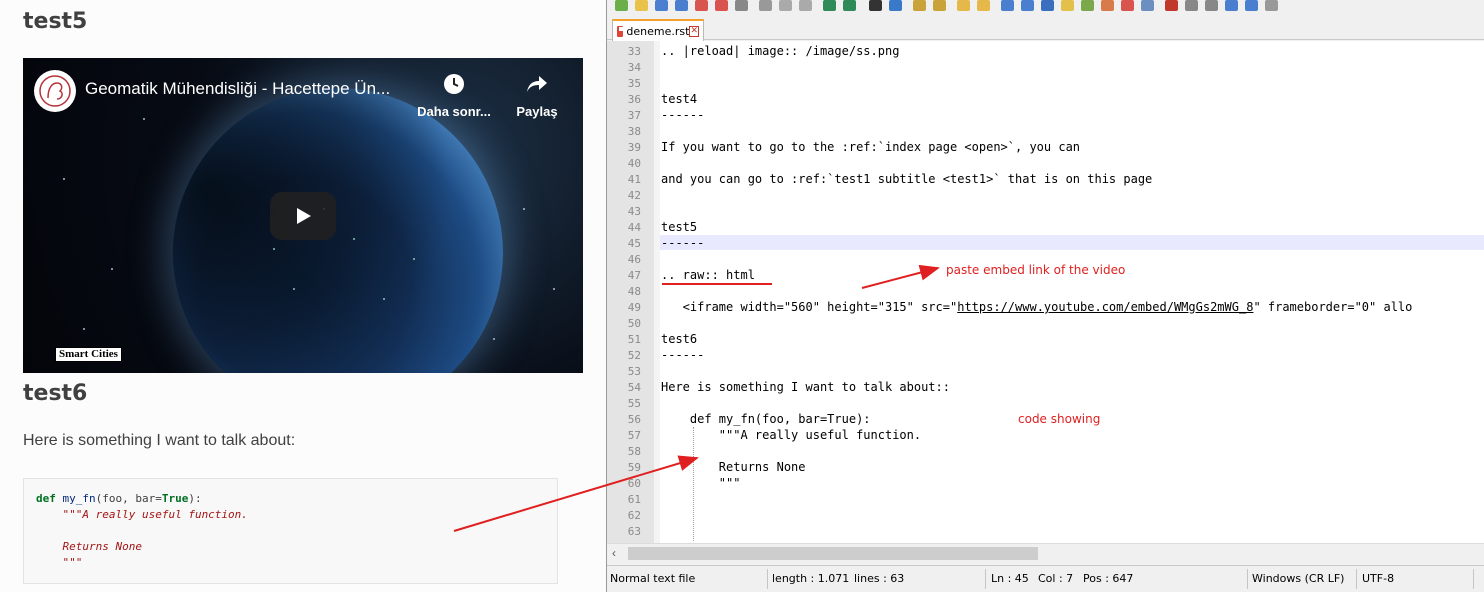  What do you see at coordinates (683, 115) in the screenshot?
I see `editor-line-37: ------` at bounding box center [683, 115].